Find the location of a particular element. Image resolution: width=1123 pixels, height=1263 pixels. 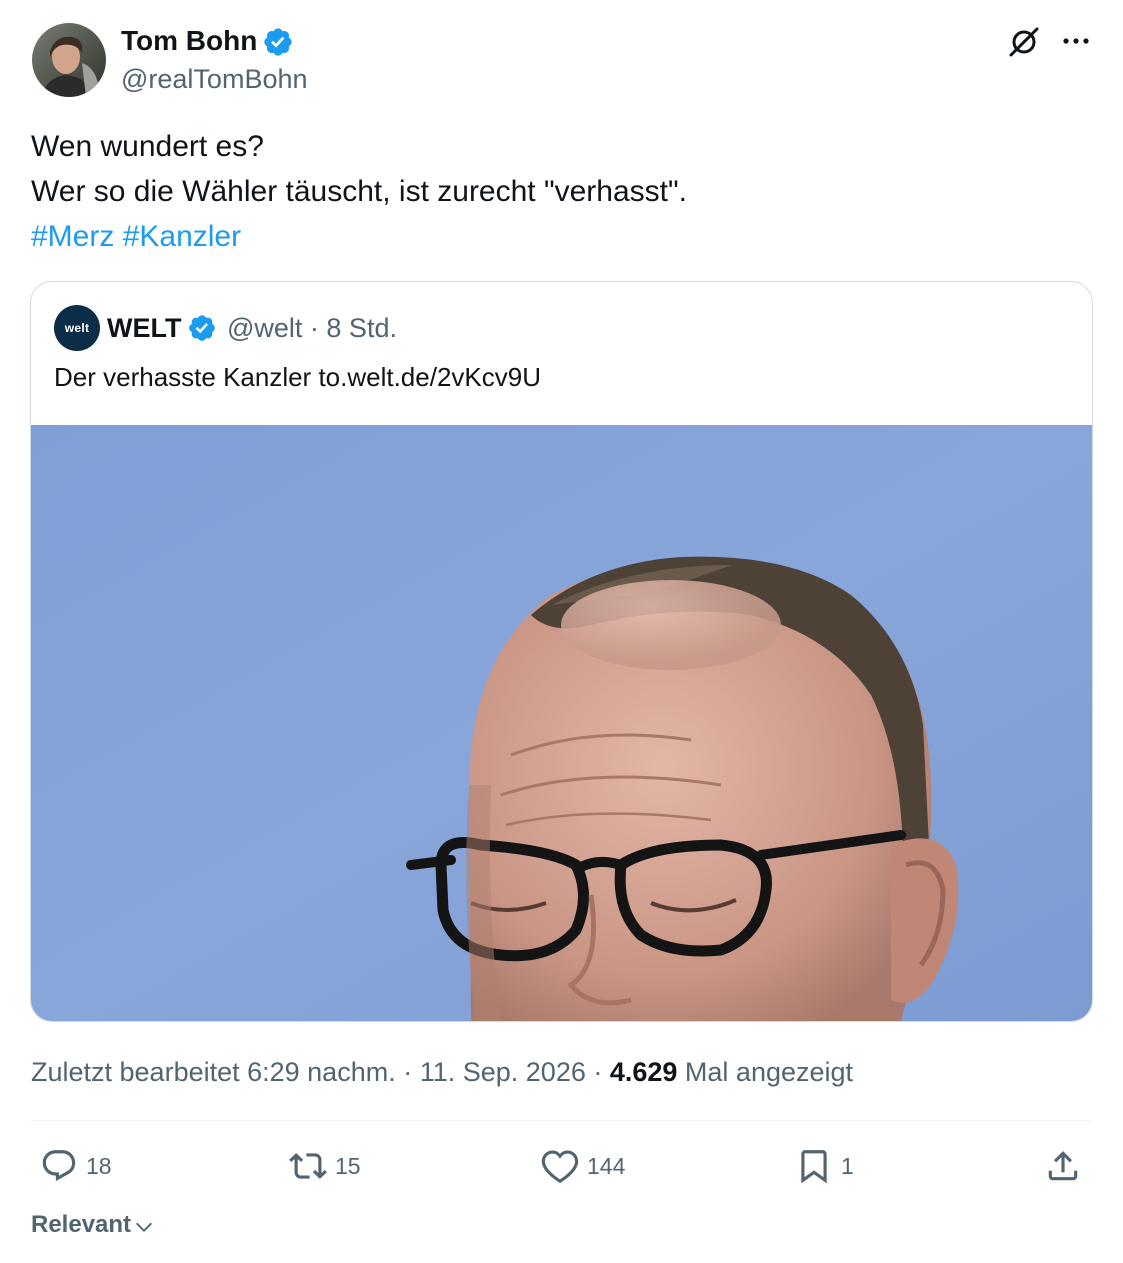

reply-count: 18 is located at coordinates (99, 1165).